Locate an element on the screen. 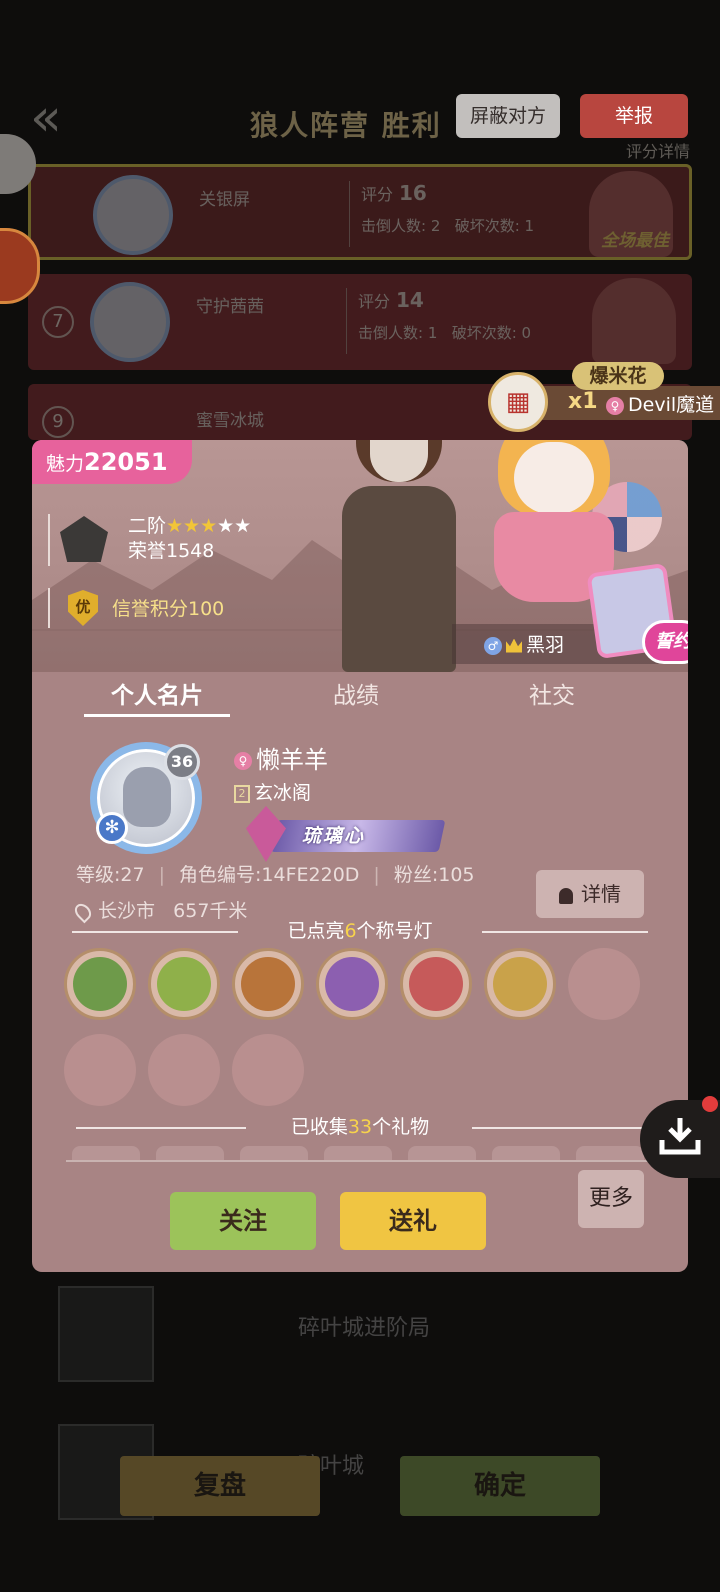 This screenshot has width=720, height=1592. lamps-header: 已点亮6个称号灯 is located at coordinates (360, 931).